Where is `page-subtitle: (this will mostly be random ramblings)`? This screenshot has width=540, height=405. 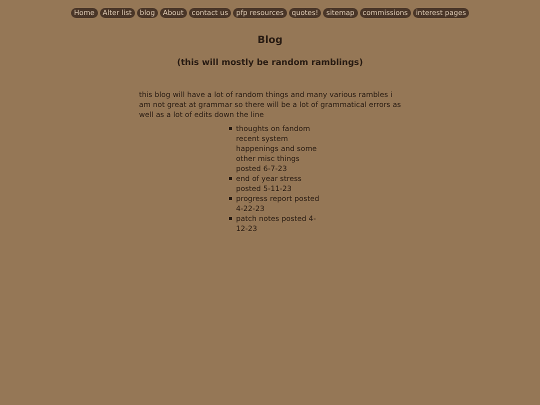
page-subtitle: (this will mostly be random ramblings) is located at coordinates (270, 63).